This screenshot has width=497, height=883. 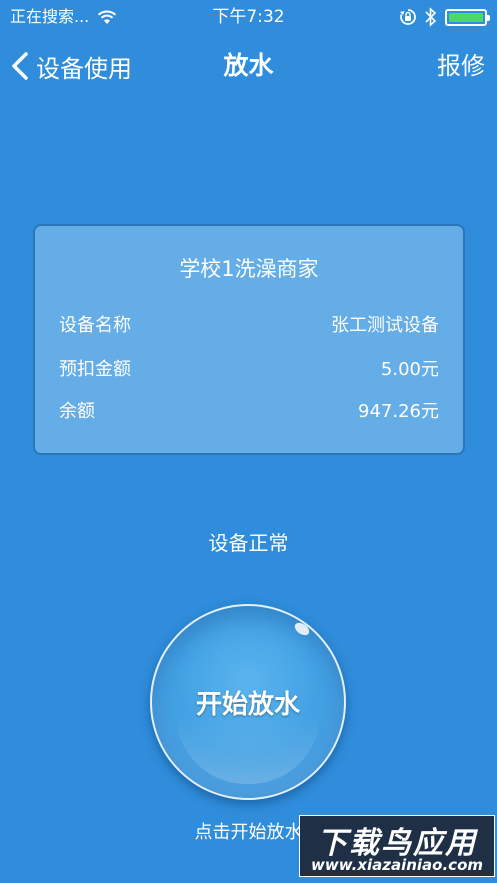 I want to click on bubble-reflection, so click(x=248, y=749).